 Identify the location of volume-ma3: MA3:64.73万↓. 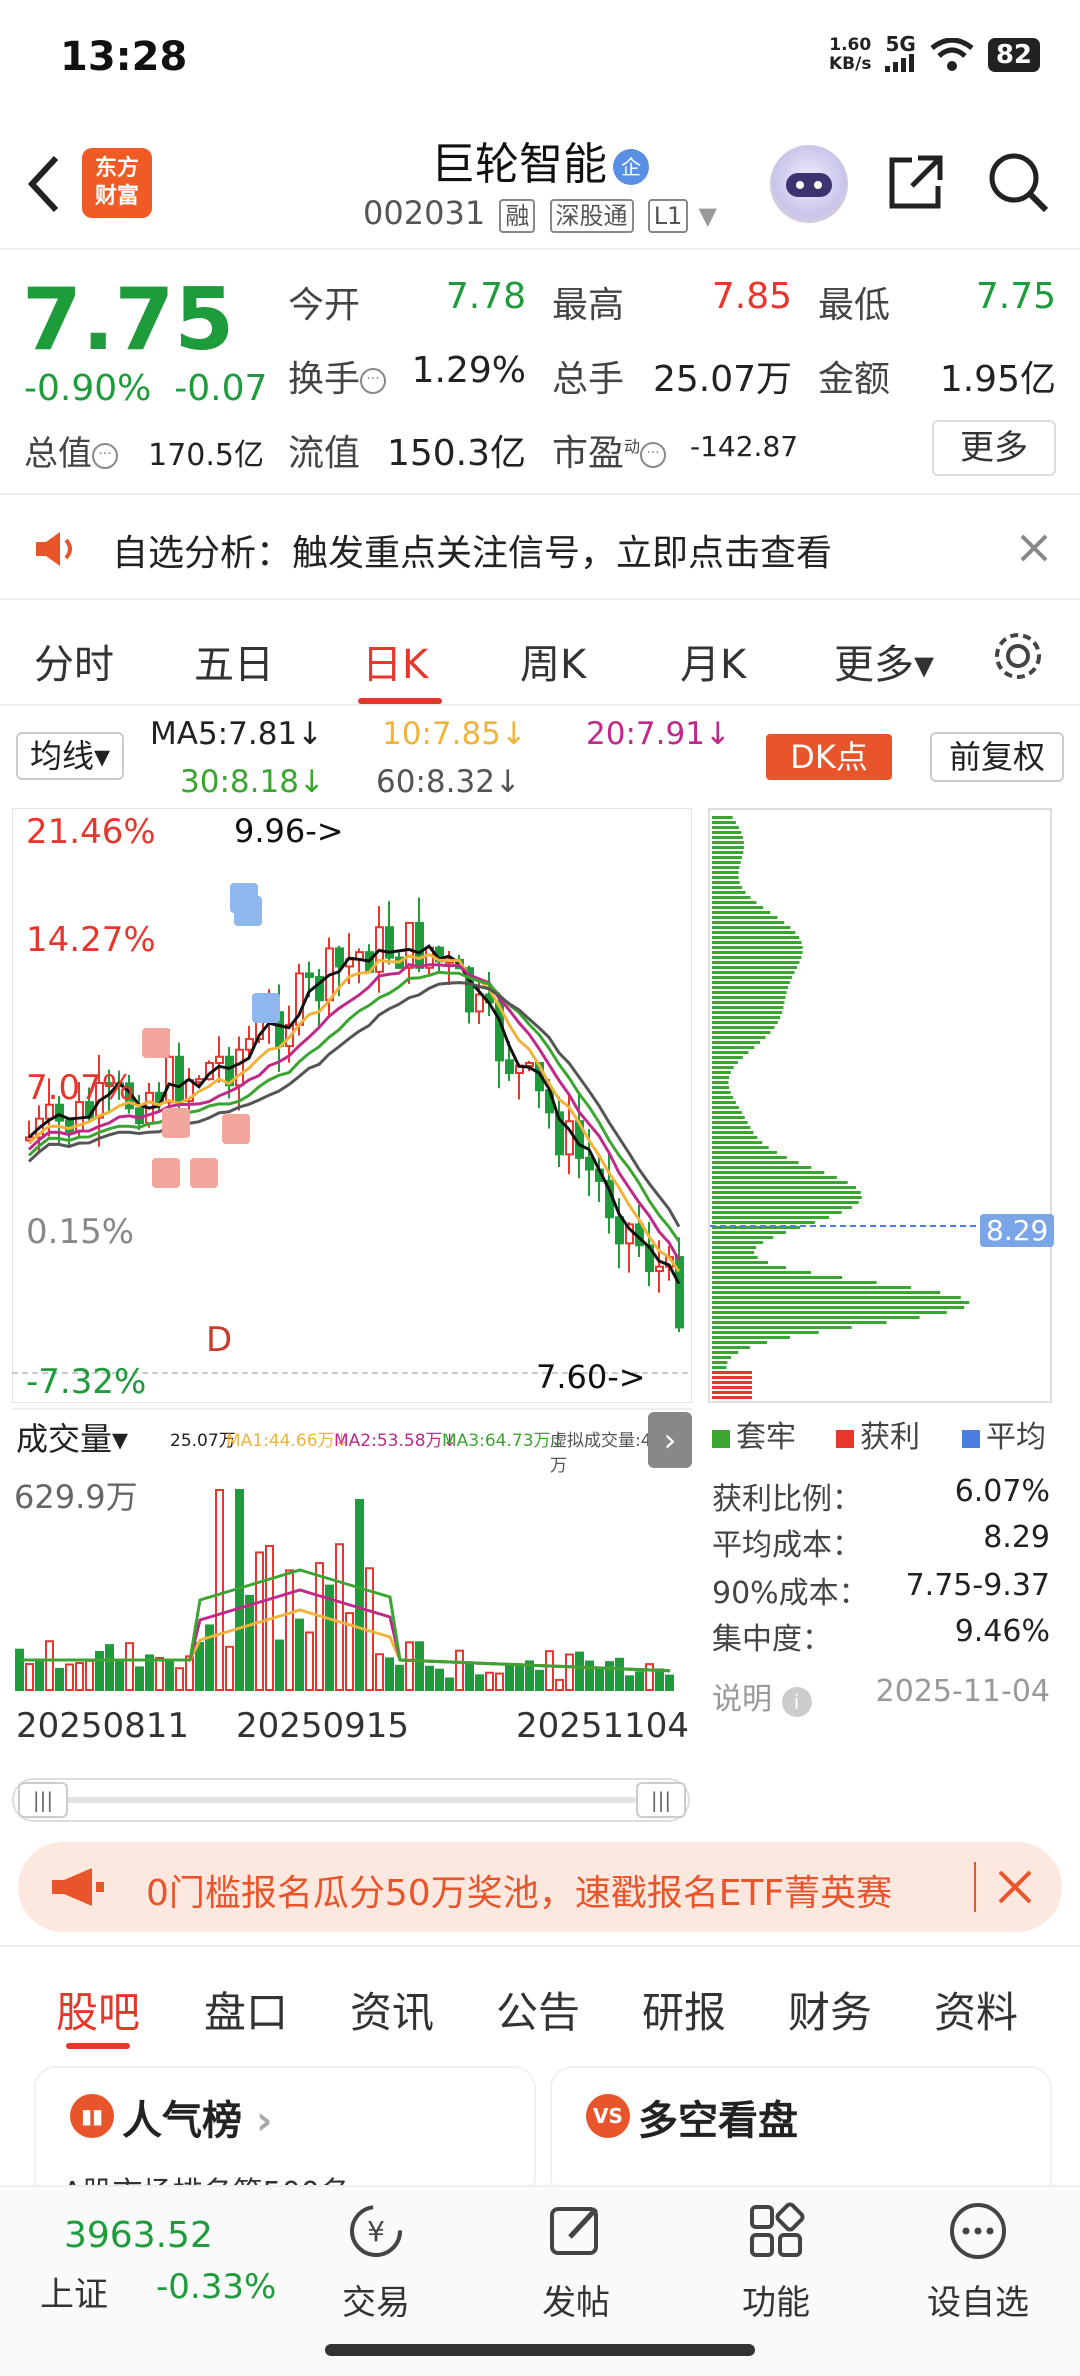
(503, 1441).